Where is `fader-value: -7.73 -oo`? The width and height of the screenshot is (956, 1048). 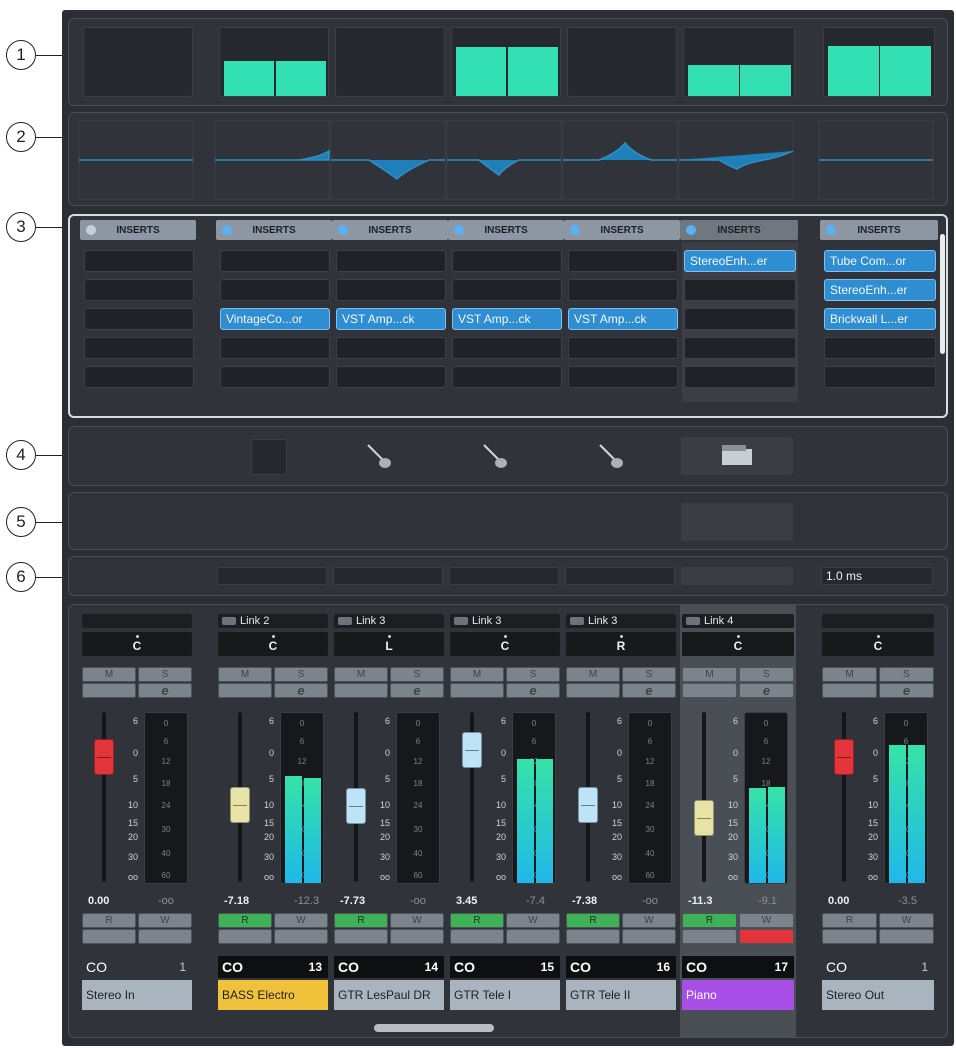 fader-value: -7.73 -oo is located at coordinates (392, 901).